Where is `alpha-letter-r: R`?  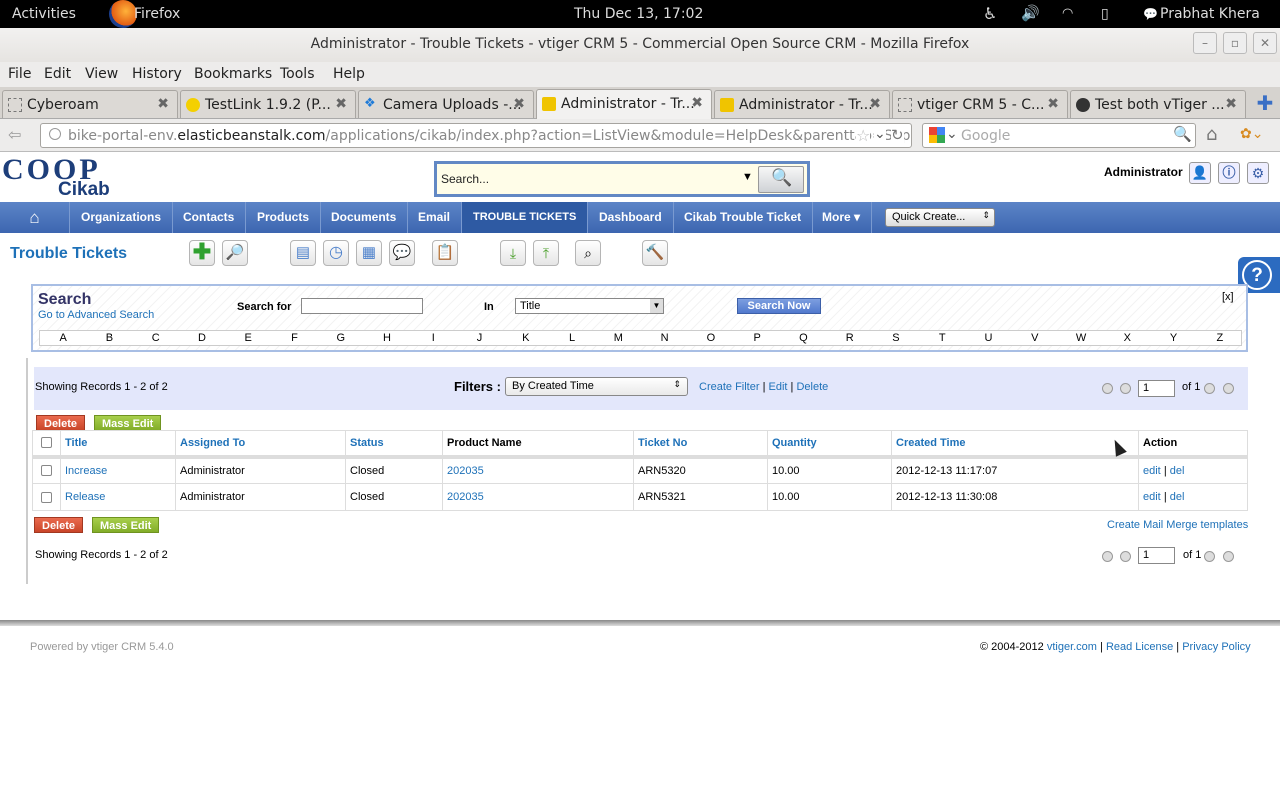
alpha-letter-r: R is located at coordinates (850, 338).